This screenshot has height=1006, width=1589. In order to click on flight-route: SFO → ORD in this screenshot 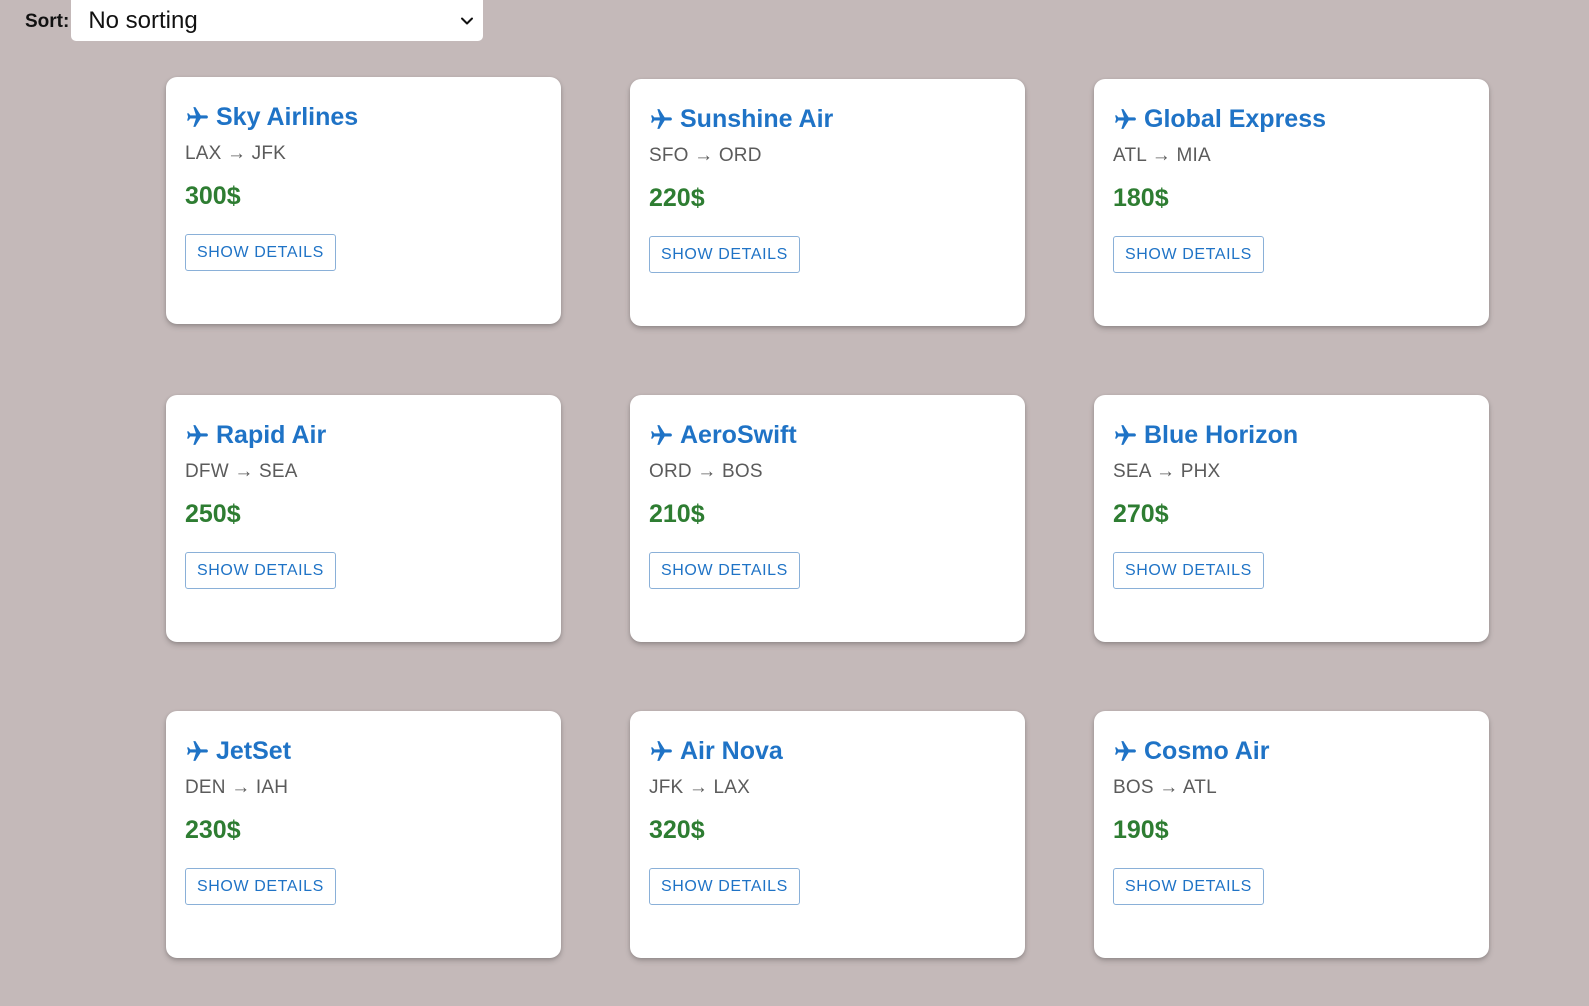, I will do `click(705, 155)`.